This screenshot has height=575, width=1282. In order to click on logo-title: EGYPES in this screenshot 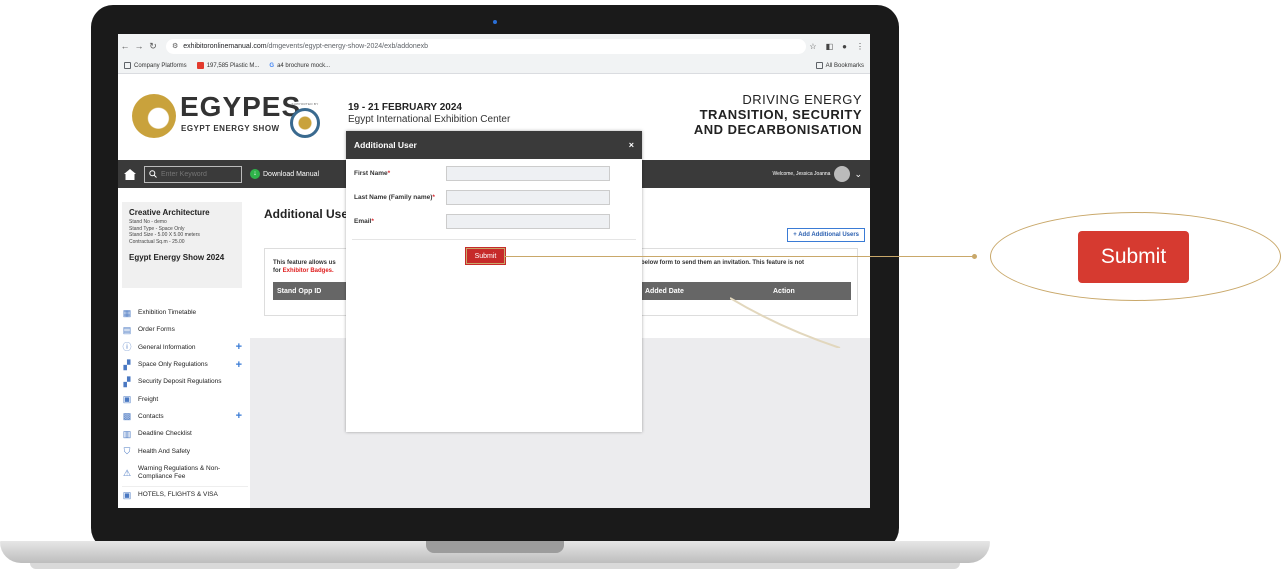, I will do `click(241, 106)`.